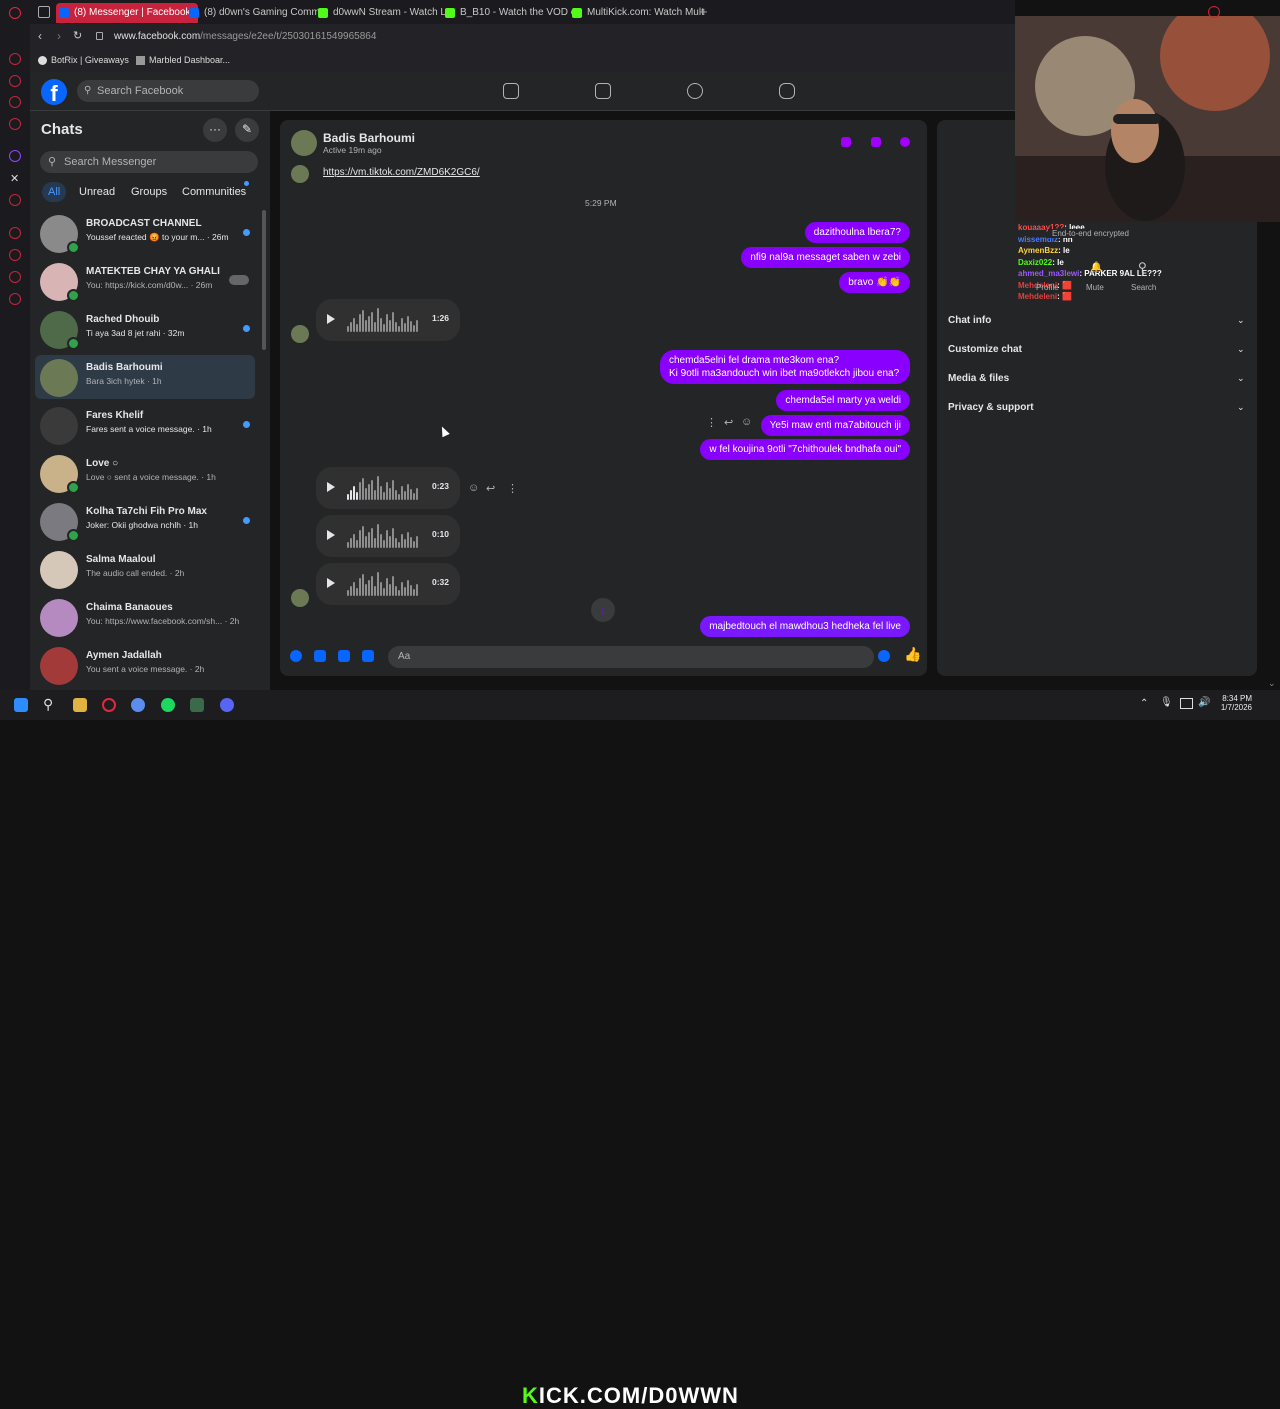 This screenshot has height=1409, width=1280. What do you see at coordinates (215, 130) in the screenshot?
I see `chat-options-button: ···` at bounding box center [215, 130].